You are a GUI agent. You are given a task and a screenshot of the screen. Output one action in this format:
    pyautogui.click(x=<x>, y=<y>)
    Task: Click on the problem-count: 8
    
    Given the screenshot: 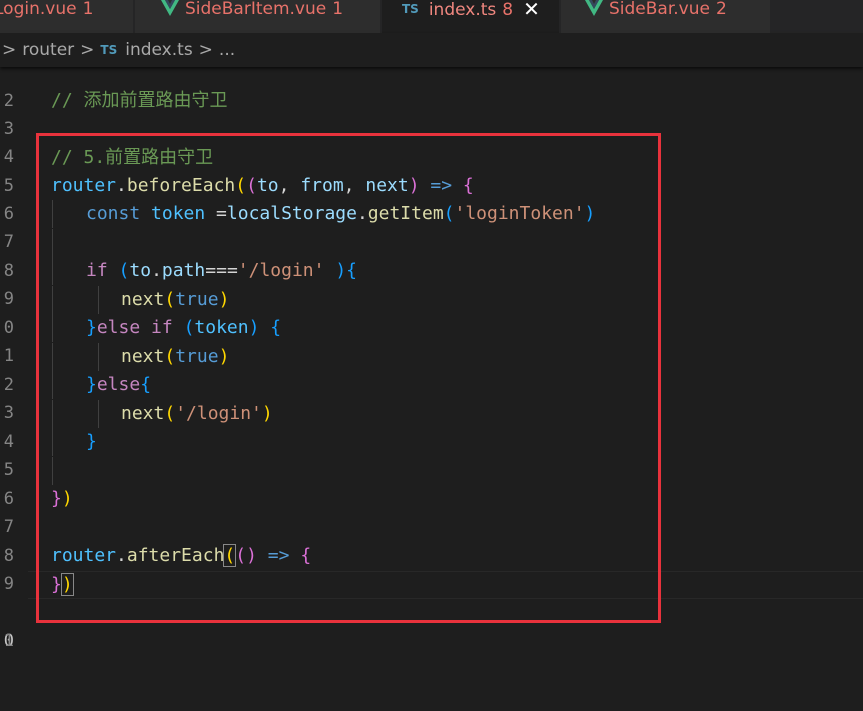 What is the action you would take?
    pyautogui.click(x=508, y=10)
    